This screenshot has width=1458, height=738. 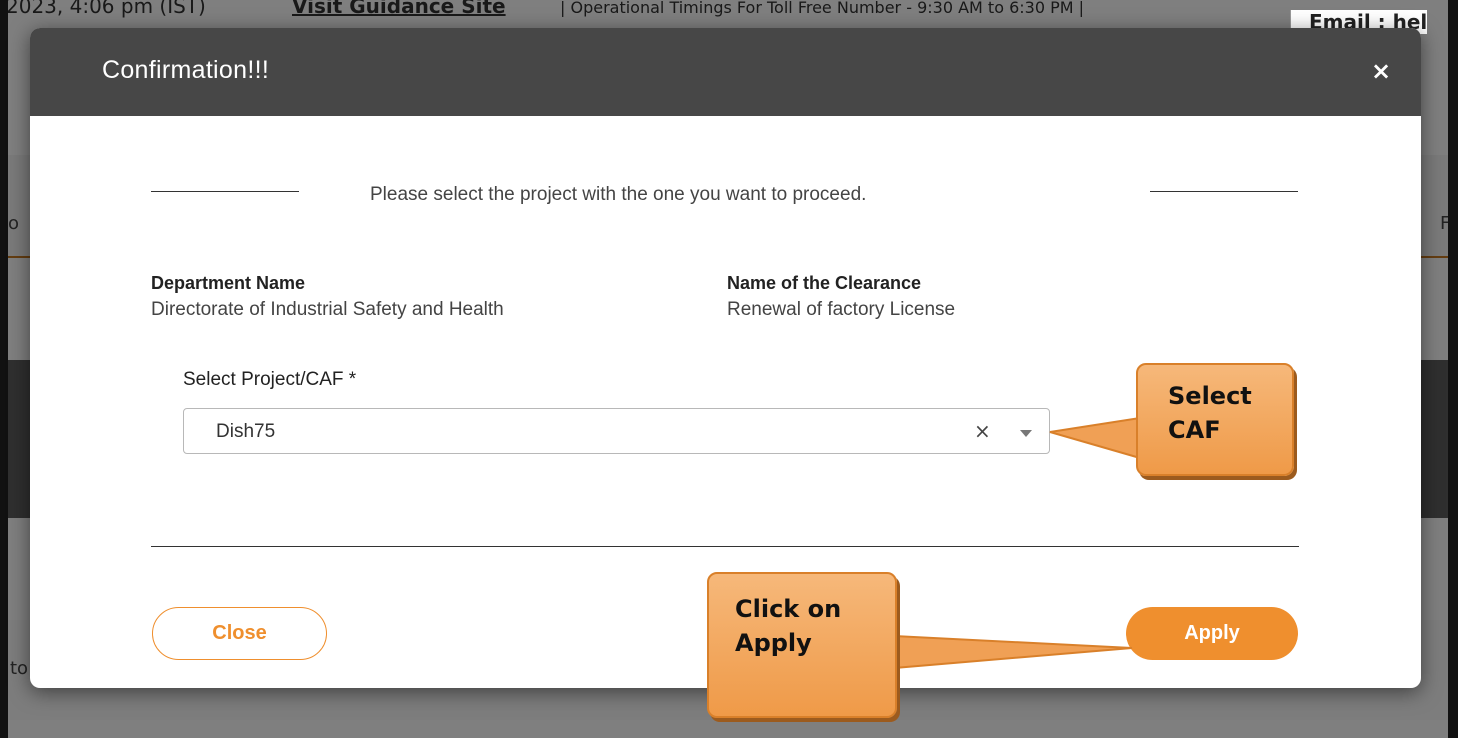 I want to click on select-value: Dish75, so click(x=246, y=431).